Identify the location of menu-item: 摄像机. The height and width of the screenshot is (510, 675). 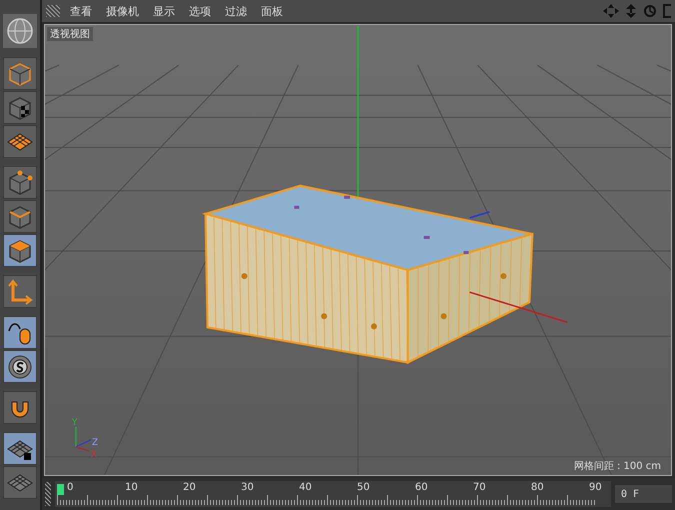
(122, 11).